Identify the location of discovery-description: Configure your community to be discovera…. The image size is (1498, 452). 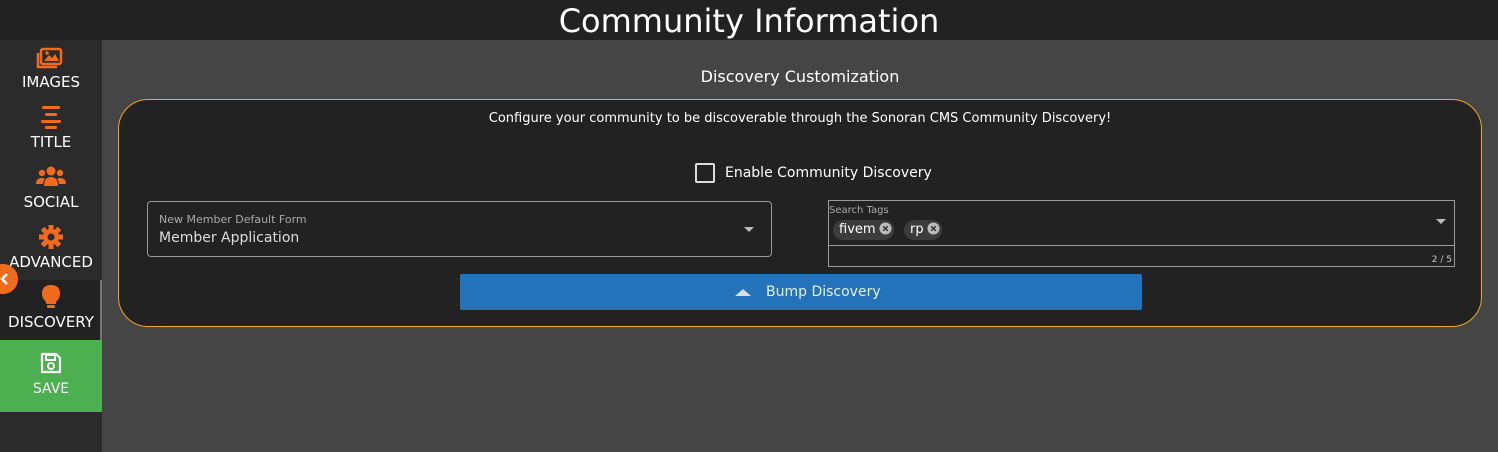
(800, 118).